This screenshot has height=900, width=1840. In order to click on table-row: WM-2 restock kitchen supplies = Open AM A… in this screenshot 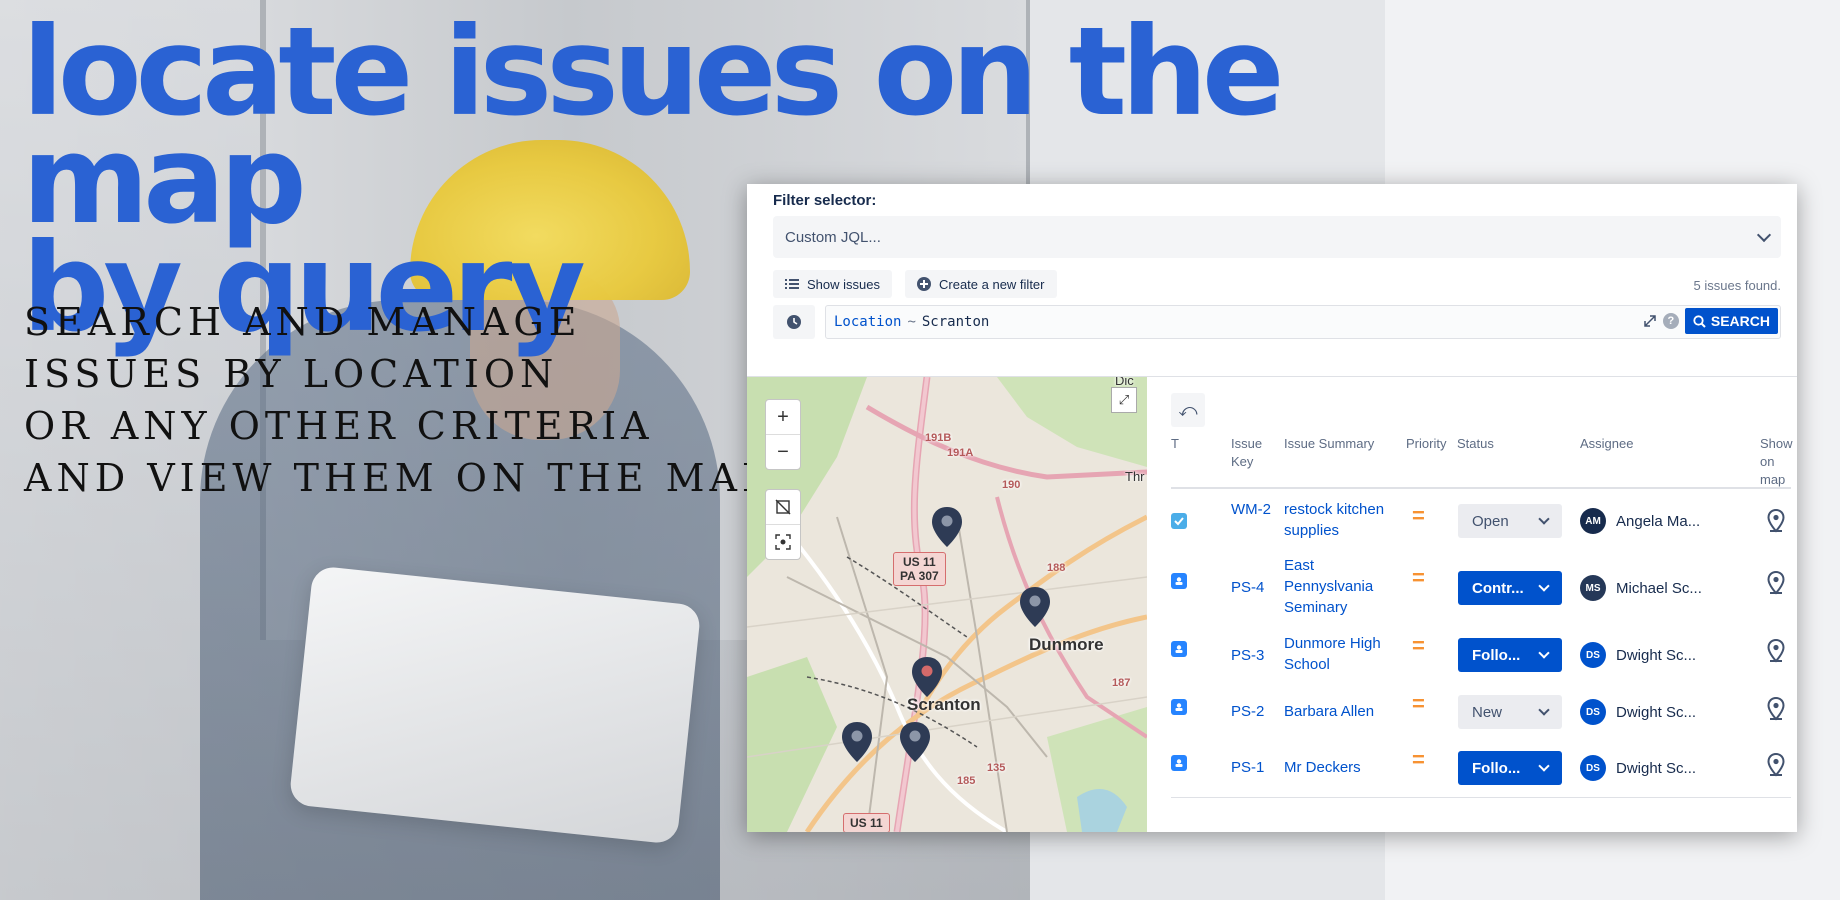, I will do `click(1481, 521)`.